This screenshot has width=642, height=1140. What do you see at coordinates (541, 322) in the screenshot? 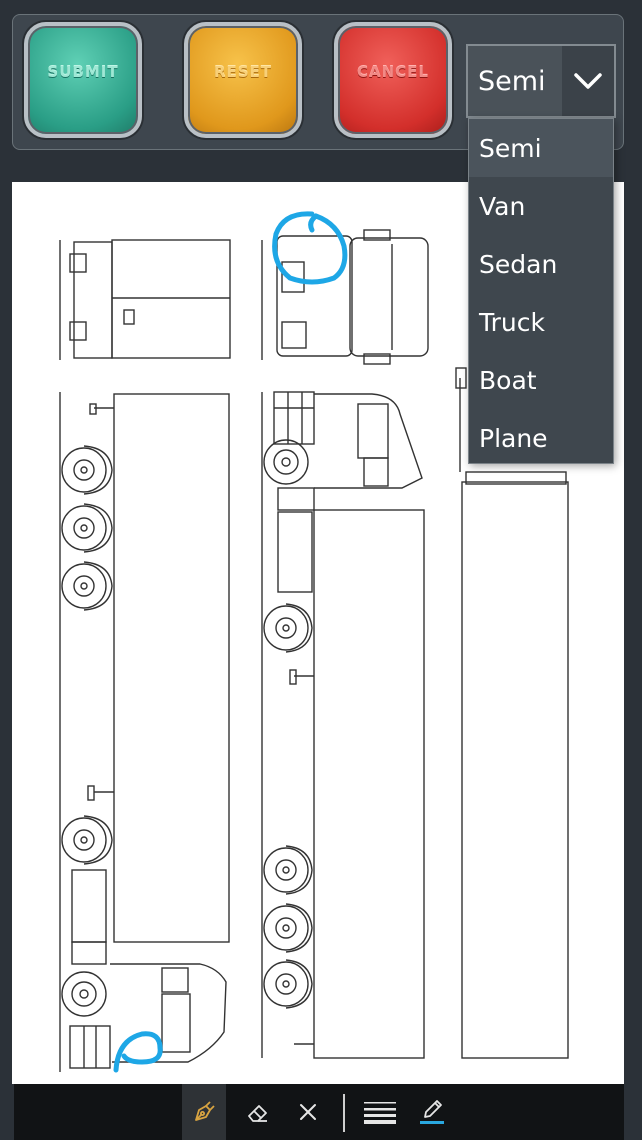
I see `dropdown-option-truck: Truck` at bounding box center [541, 322].